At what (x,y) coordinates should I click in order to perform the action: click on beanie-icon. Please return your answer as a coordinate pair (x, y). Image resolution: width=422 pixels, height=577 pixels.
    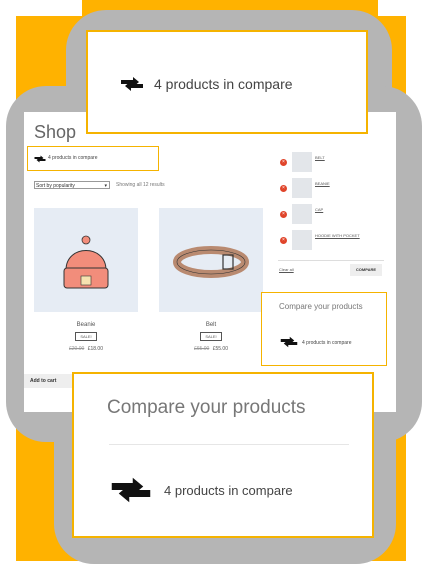
    Looking at the image, I should click on (86, 262).